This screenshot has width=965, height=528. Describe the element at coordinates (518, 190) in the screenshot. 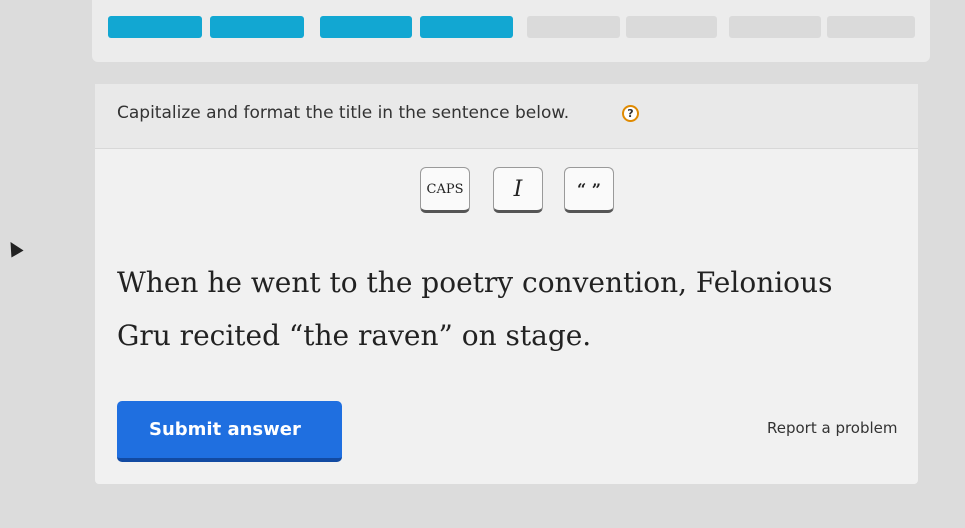

I see `italic-button: I` at that location.